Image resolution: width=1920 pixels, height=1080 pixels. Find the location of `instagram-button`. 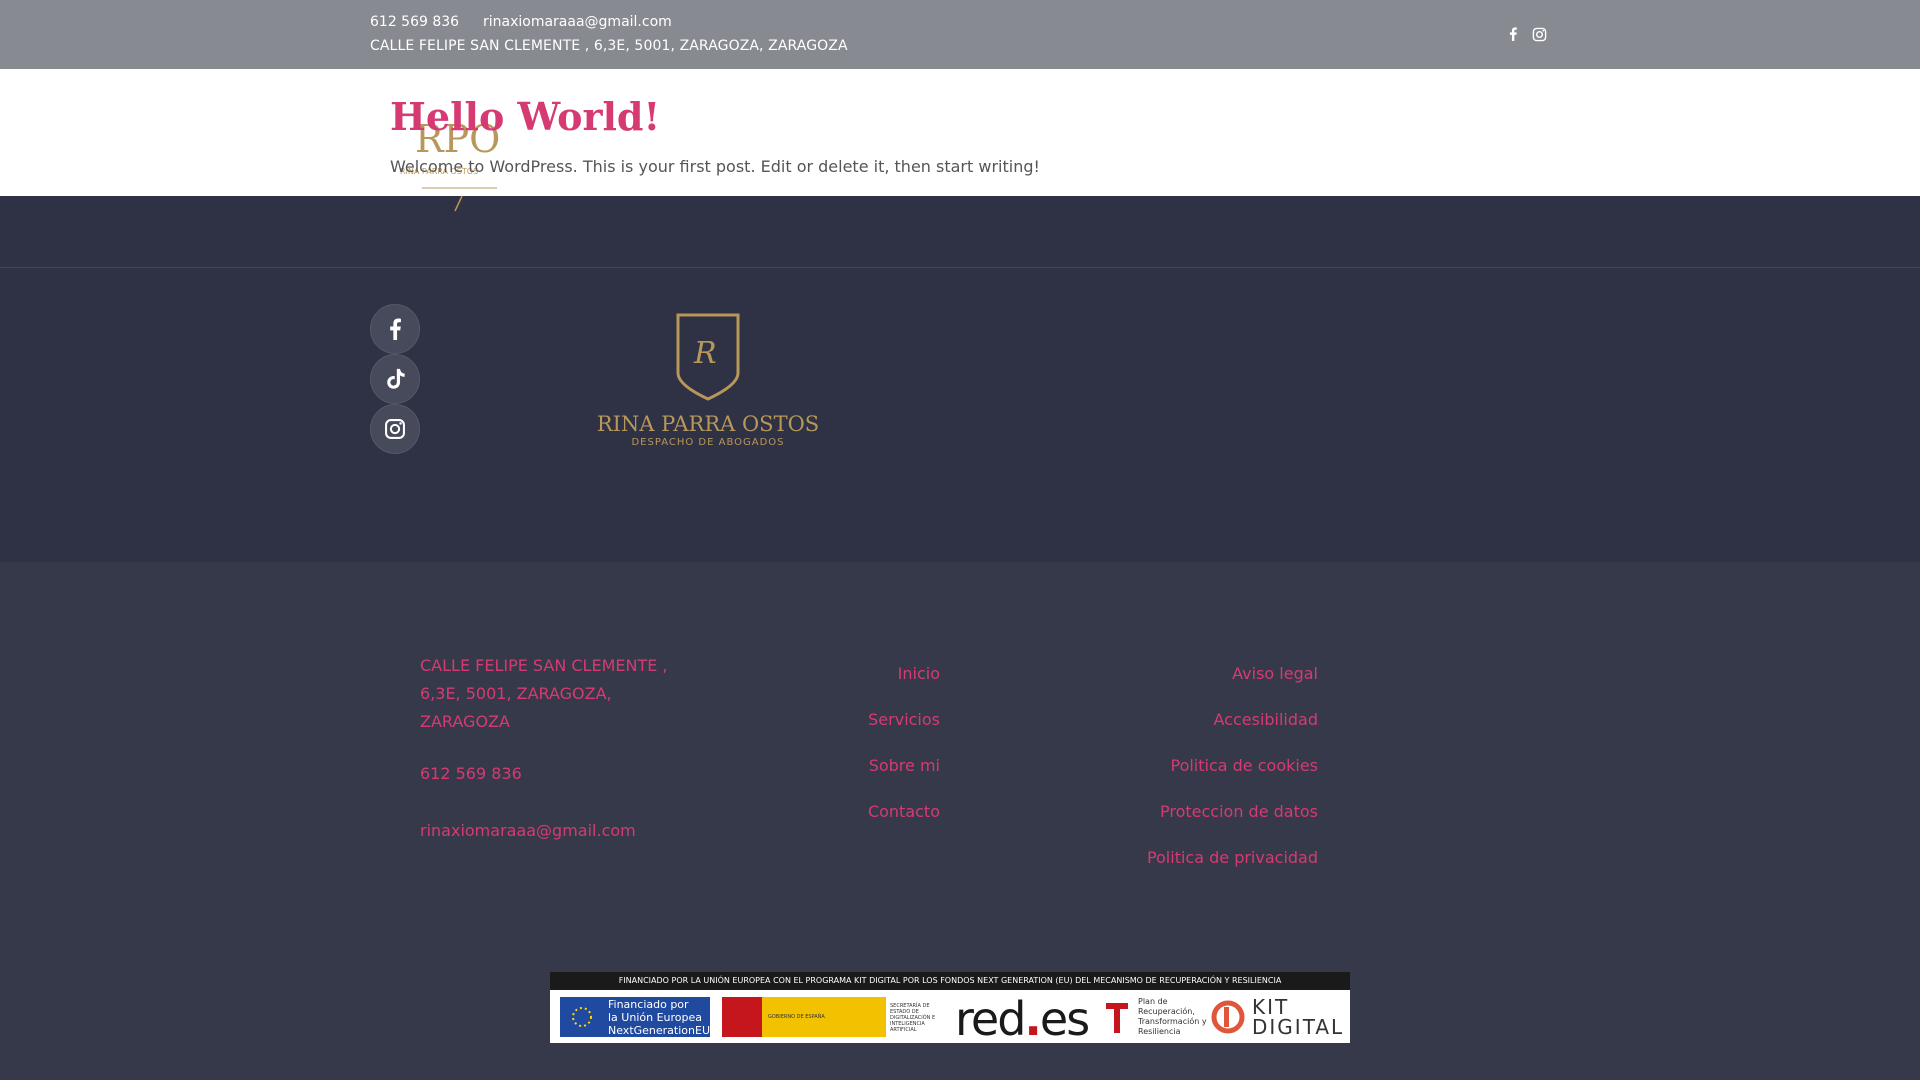

instagram-button is located at coordinates (395, 429).